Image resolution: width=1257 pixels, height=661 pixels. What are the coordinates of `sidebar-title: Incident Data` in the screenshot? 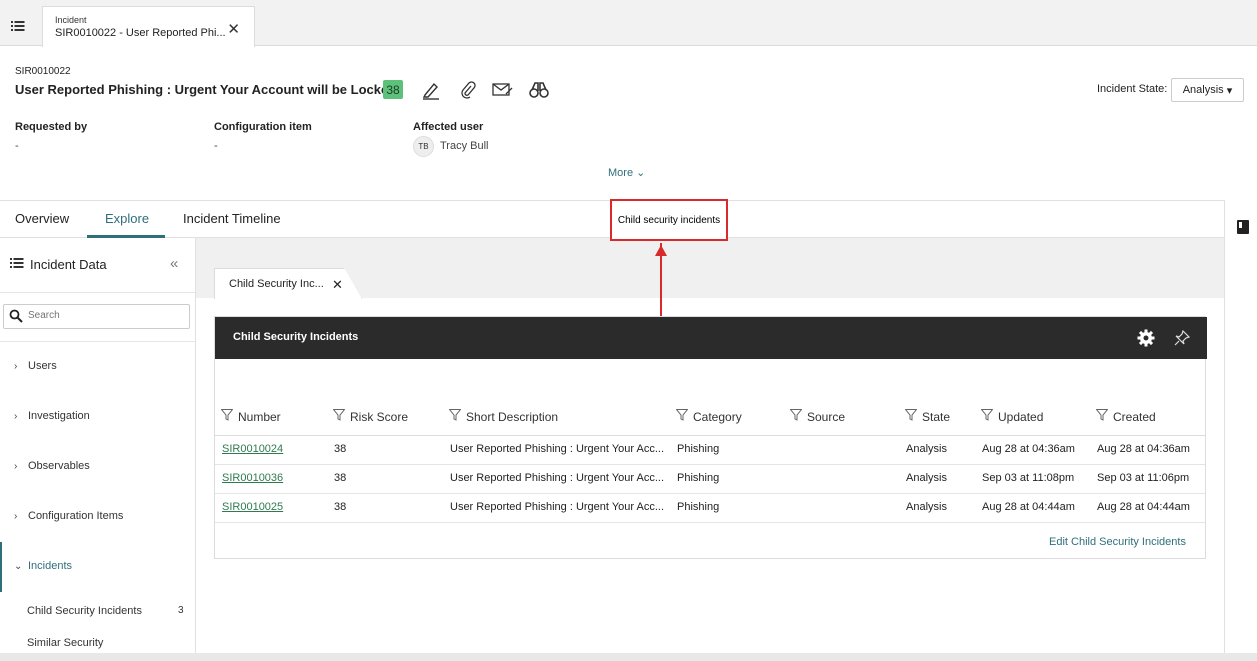 It's located at (68, 264).